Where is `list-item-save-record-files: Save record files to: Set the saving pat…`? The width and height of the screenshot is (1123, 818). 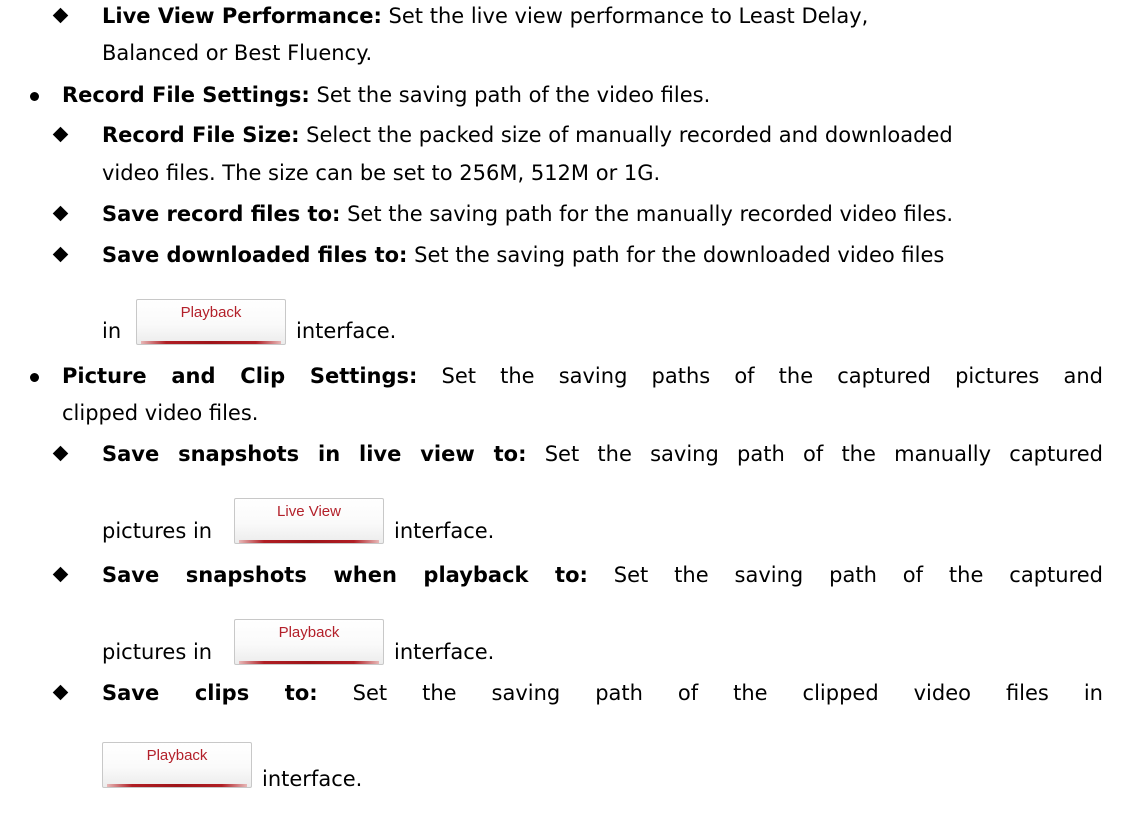 list-item-save-record-files: Save record files to: Set the saving pat… is located at coordinates (527, 214).